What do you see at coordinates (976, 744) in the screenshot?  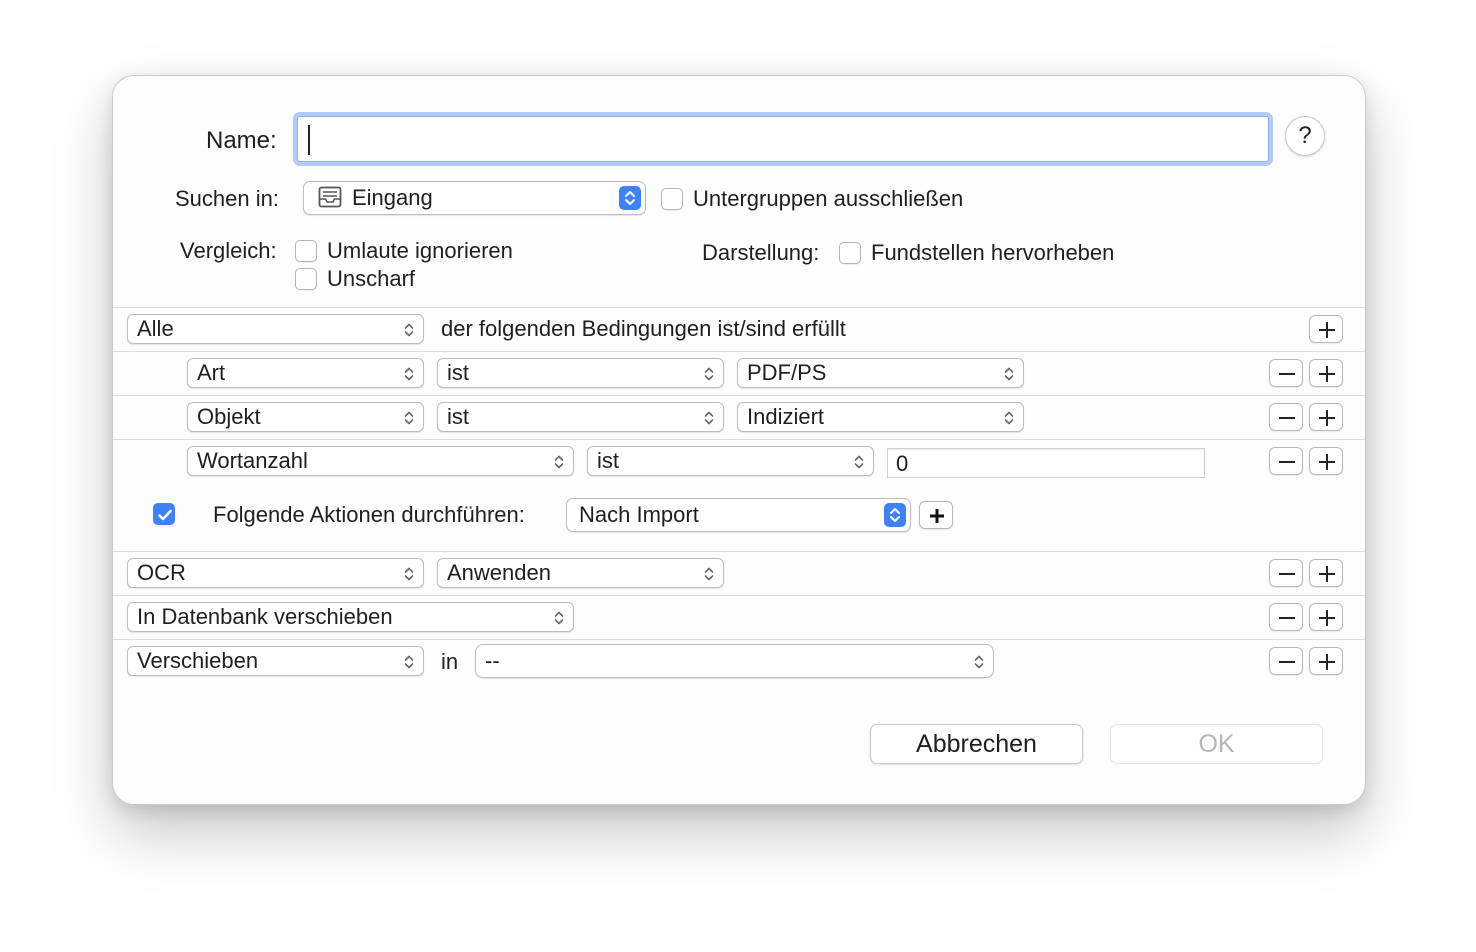 I see `cancel-button: Abbrechen` at bounding box center [976, 744].